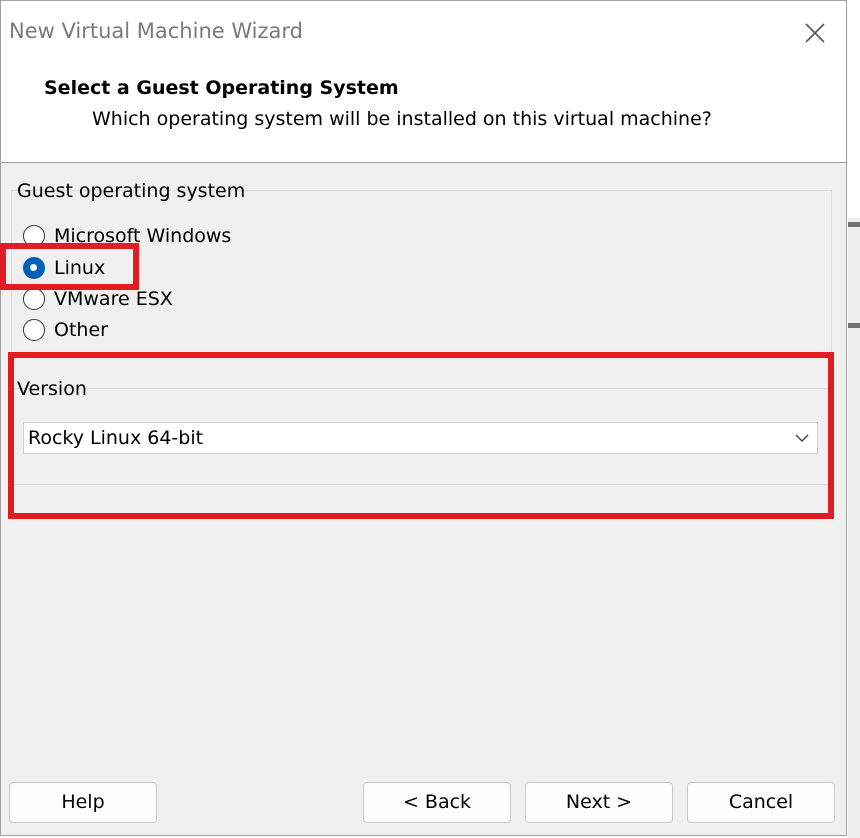 The height and width of the screenshot is (838, 860). Describe the element at coordinates (69, 266) in the screenshot. I see `highlight-box-linux` at that location.